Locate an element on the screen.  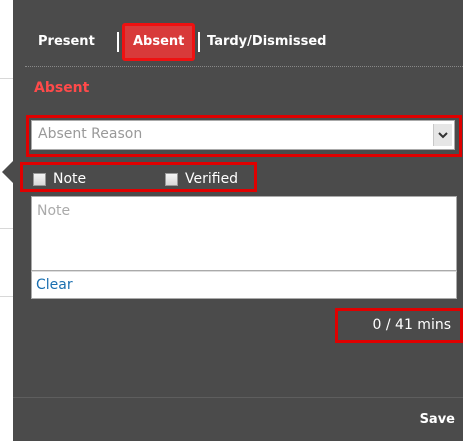
chevron-down-icon is located at coordinates (443, 134).